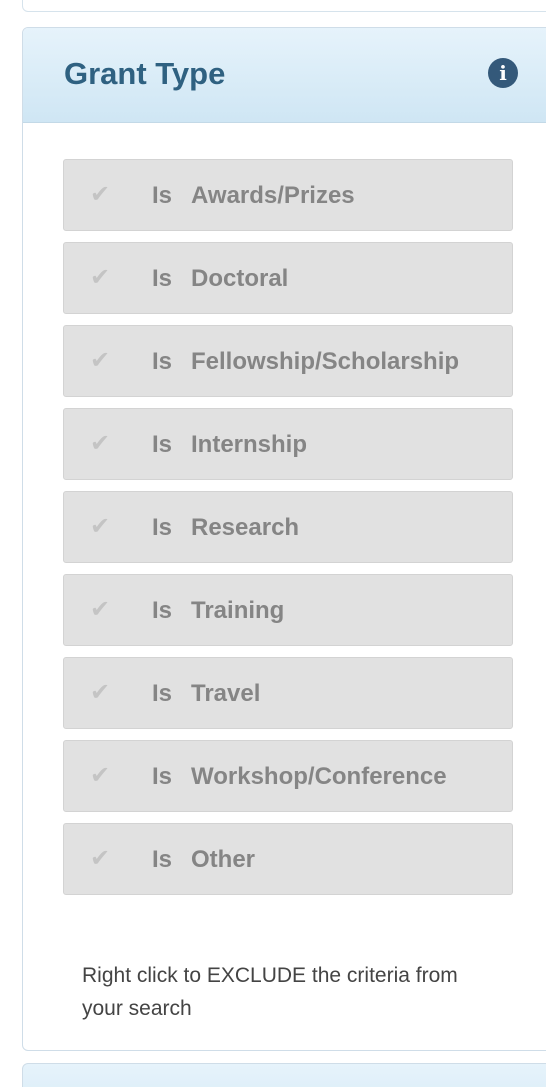 This screenshot has width=546, height=1087. Describe the element at coordinates (145, 73) in the screenshot. I see `panel-title: Grant Type` at that location.